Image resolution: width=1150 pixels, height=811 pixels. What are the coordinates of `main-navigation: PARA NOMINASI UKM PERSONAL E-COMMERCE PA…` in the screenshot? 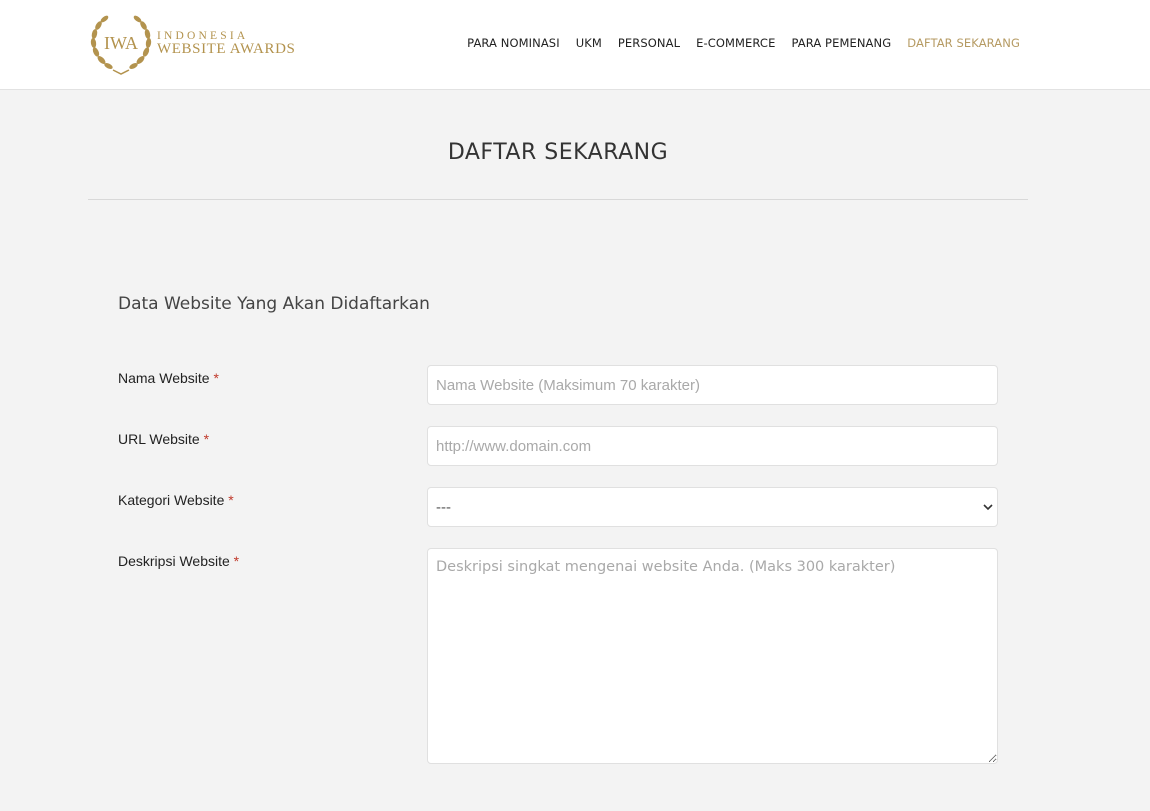 It's located at (735, 43).